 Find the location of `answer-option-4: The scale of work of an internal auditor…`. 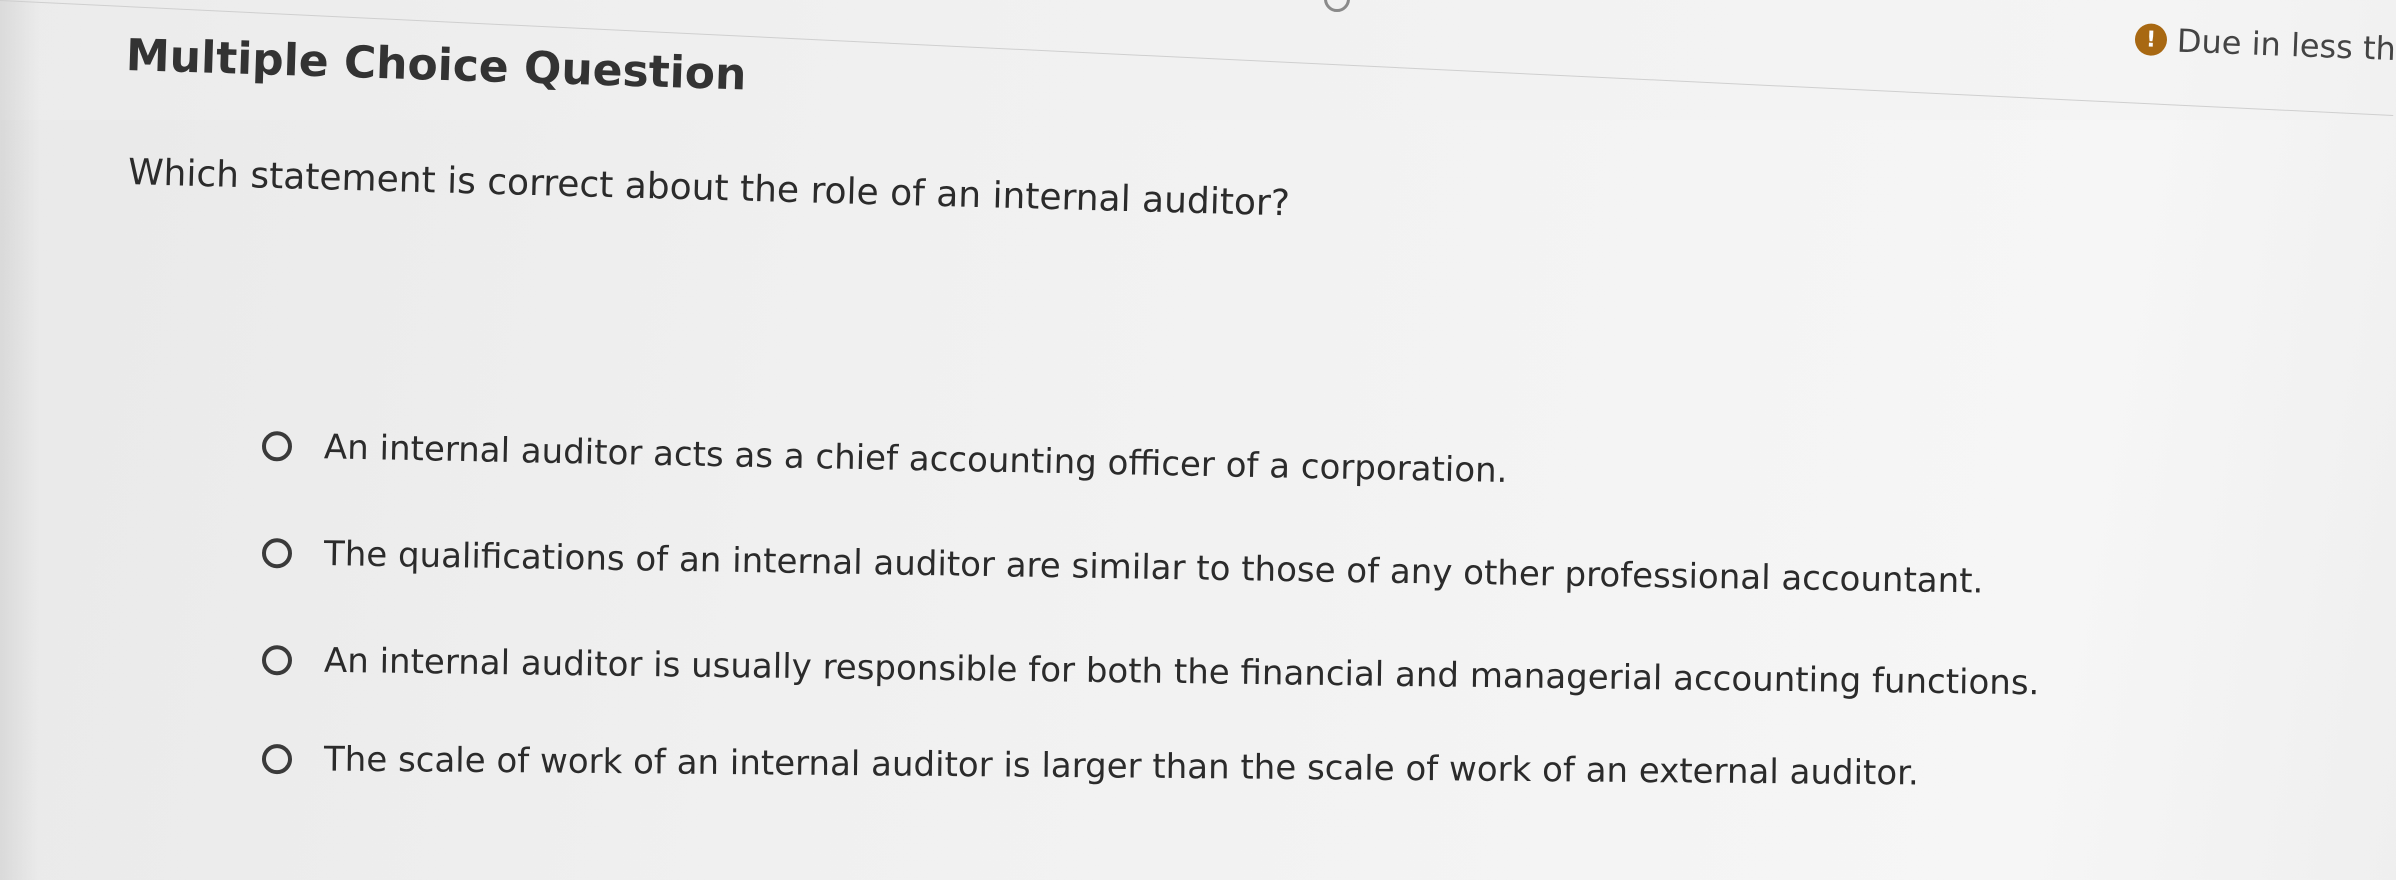

answer-option-4: The scale of work of an internal auditor… is located at coordinates (1090, 766).